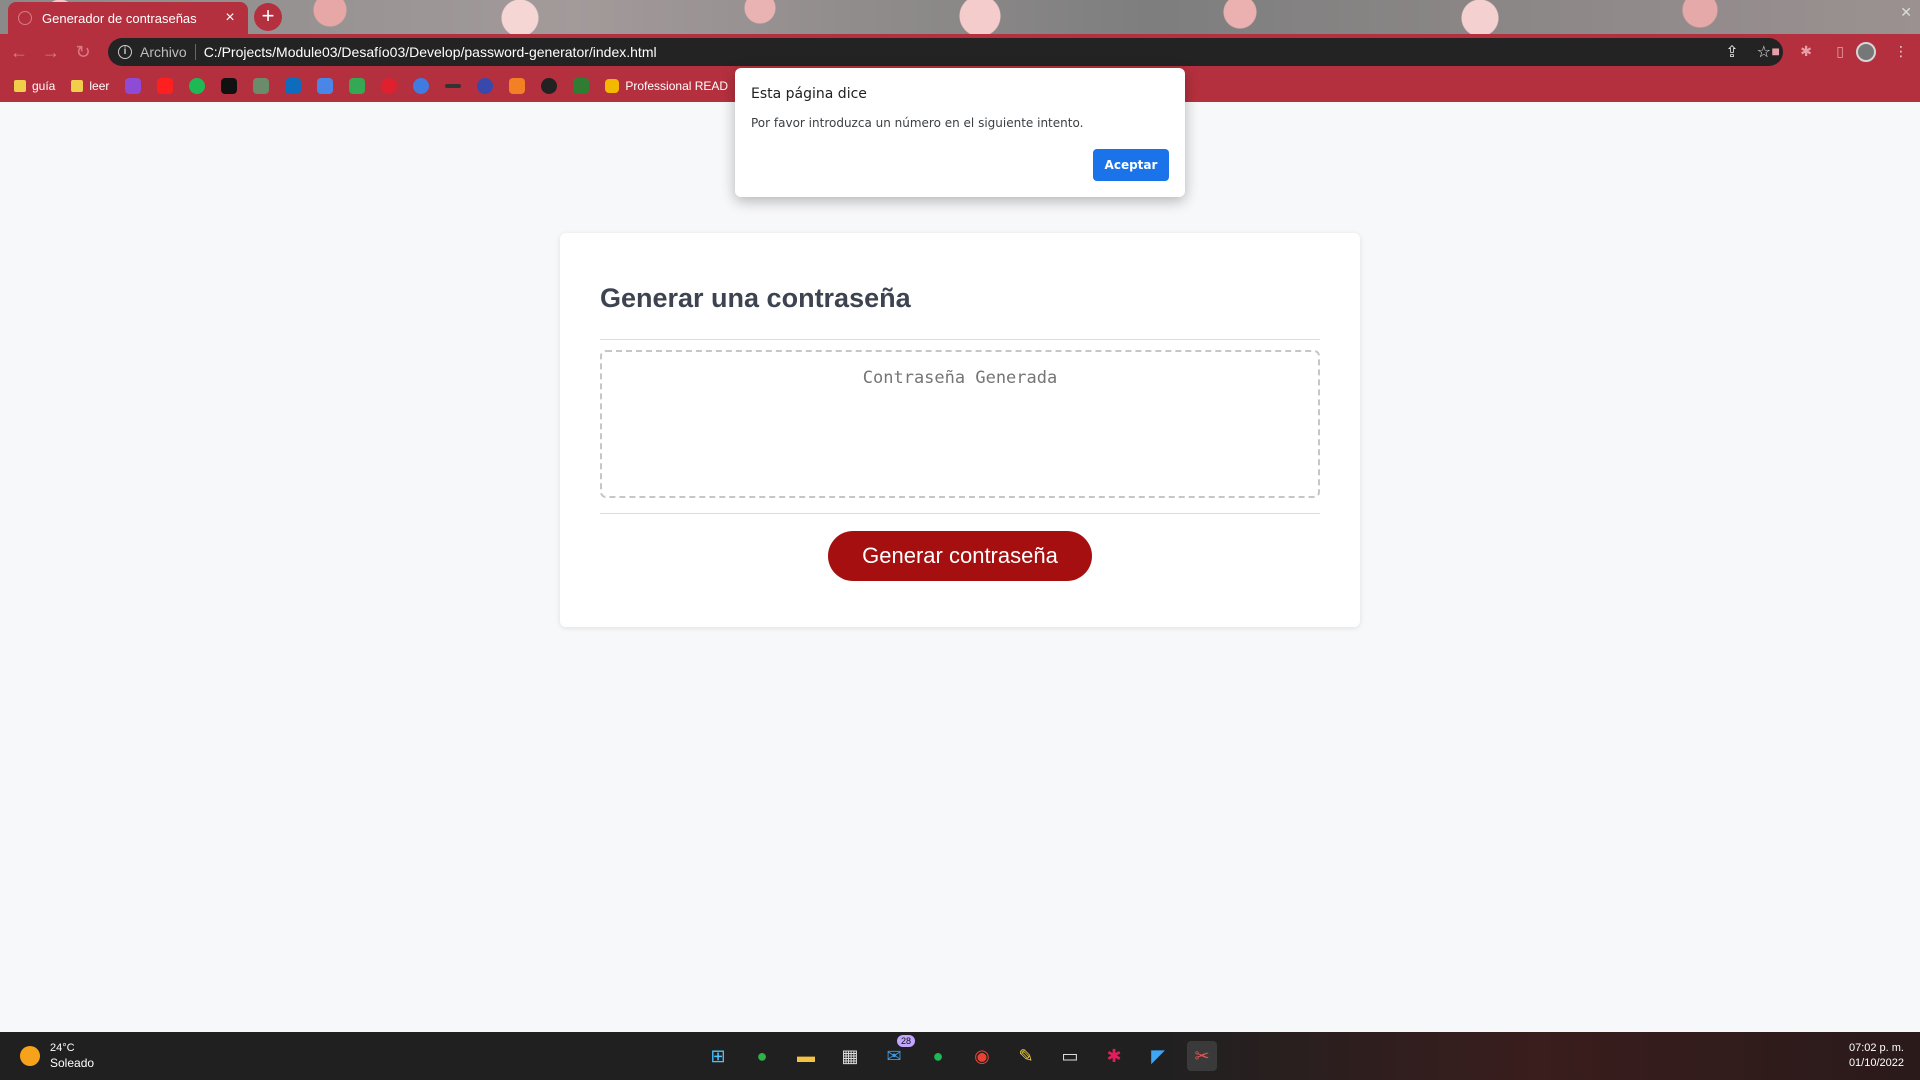 This screenshot has height=1080, width=1920. I want to click on system-clock: 07:02 p. m. 01/10/2022, so click(1876, 1056).